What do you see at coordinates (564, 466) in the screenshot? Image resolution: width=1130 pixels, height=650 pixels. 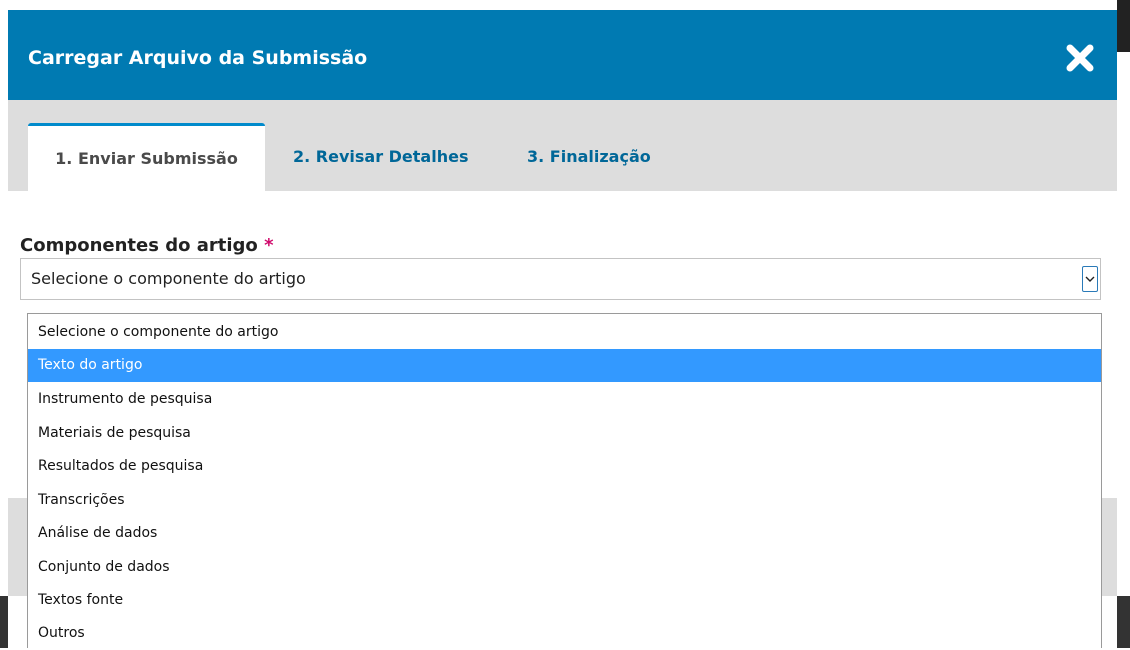 I see `option-resultados-de-pesquisa: Resultados de pesquisa` at bounding box center [564, 466].